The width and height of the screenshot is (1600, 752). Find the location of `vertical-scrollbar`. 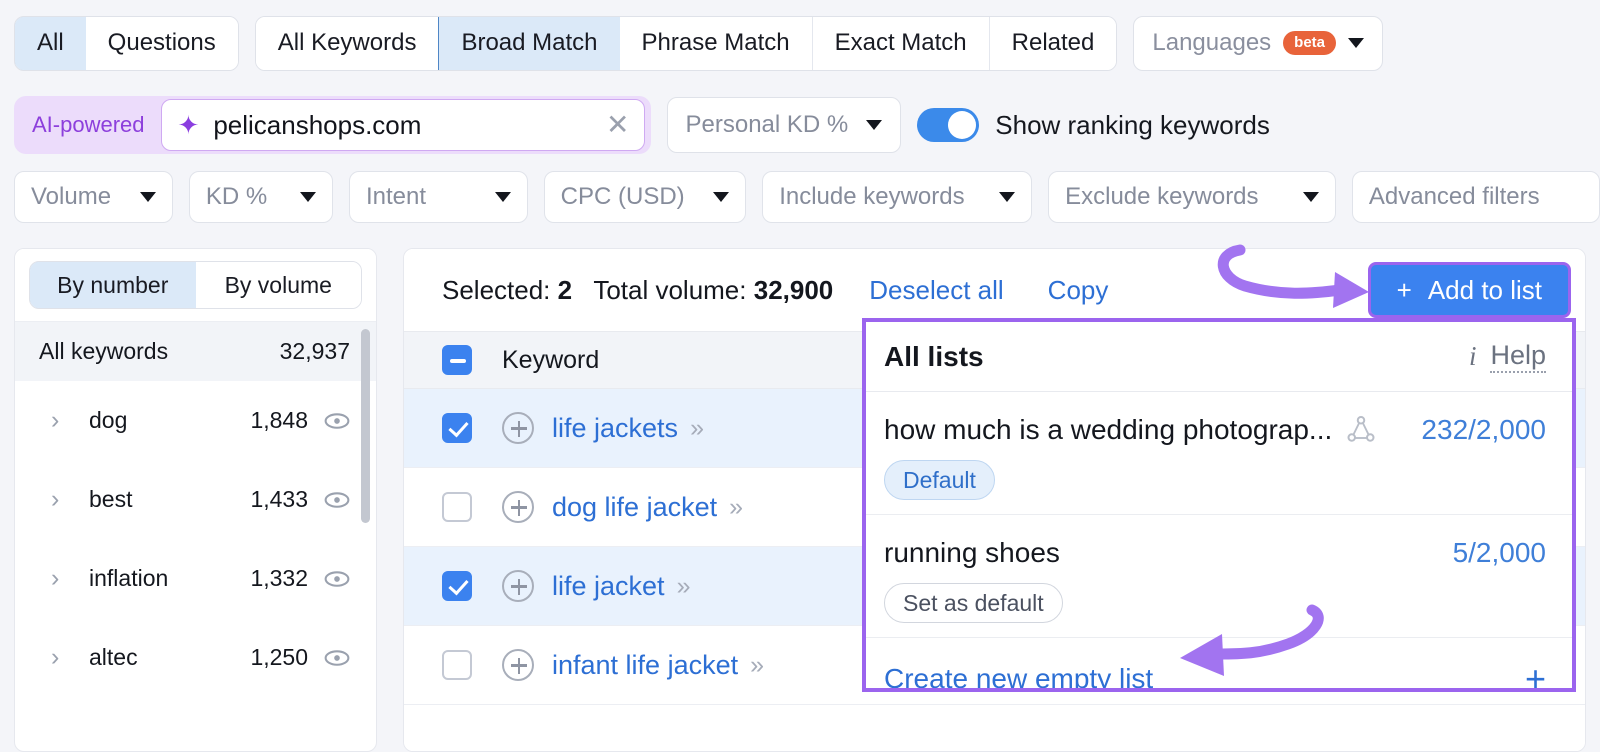

vertical-scrollbar is located at coordinates (365, 426).